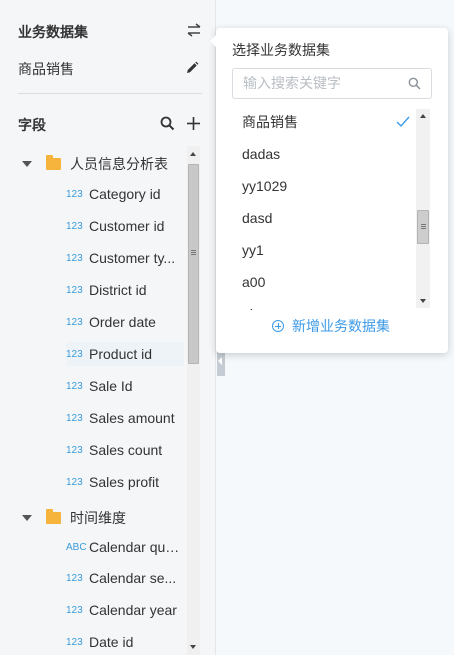  I want to click on field-name: Sale Id, so click(111, 386).